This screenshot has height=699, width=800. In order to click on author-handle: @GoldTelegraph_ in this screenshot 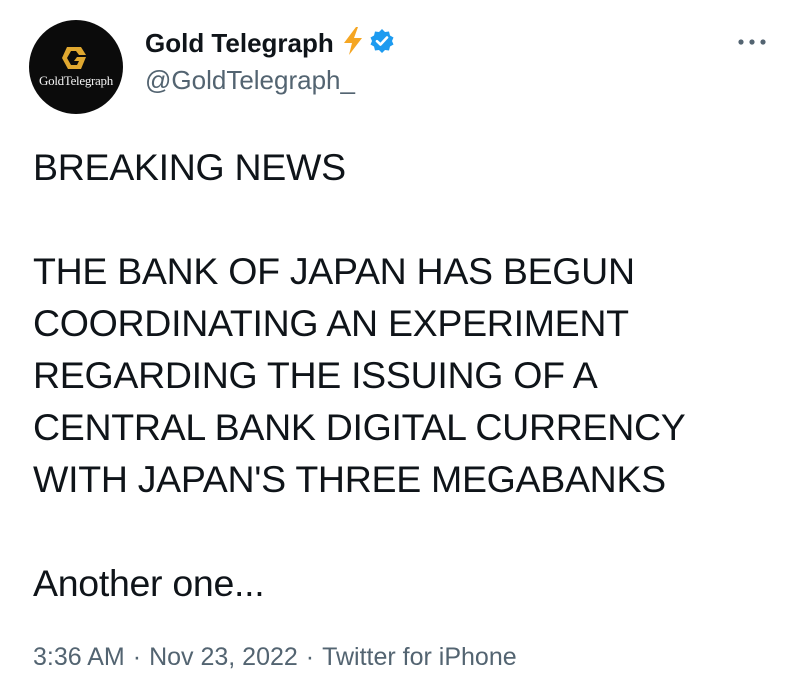, I will do `click(250, 80)`.